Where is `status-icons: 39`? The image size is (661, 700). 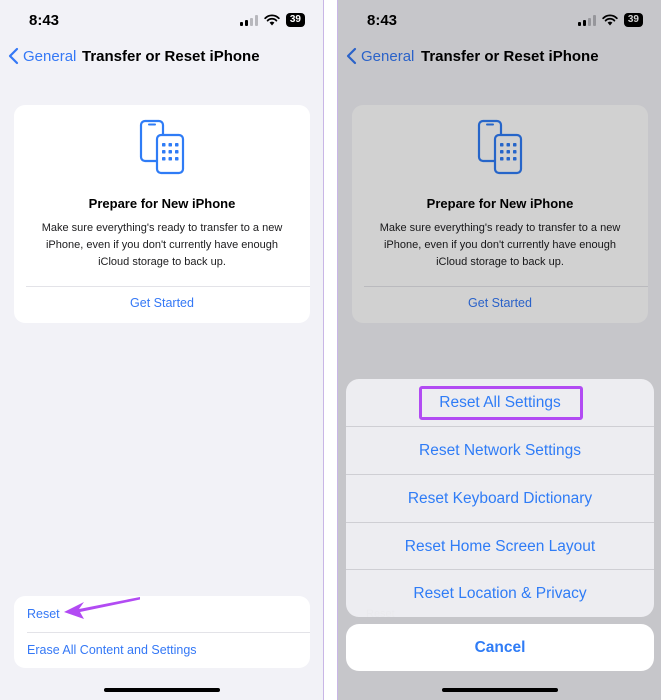 status-icons: 39 is located at coordinates (272, 20).